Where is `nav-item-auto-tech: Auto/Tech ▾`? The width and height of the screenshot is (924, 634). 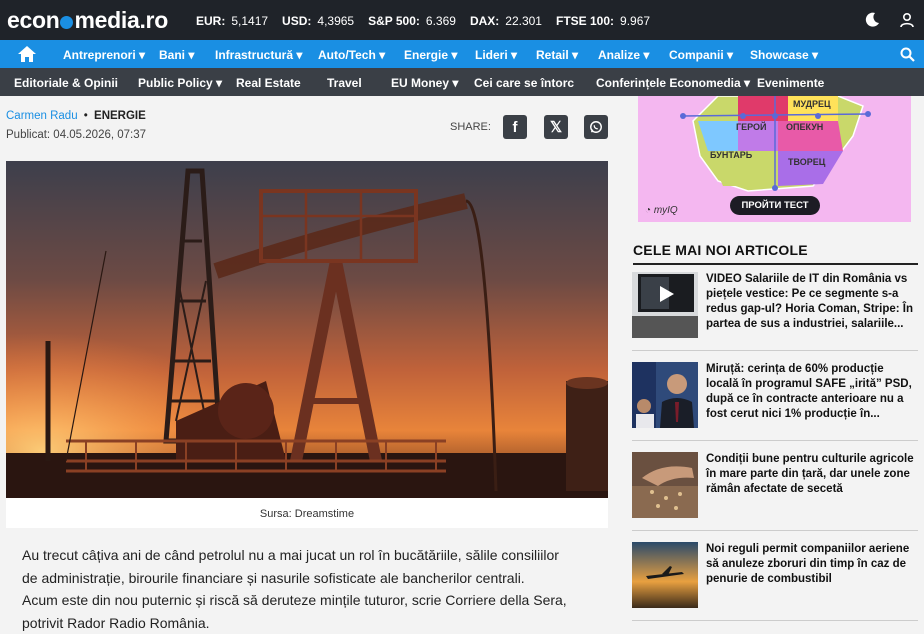 nav-item-auto-tech: Auto/Tech ▾ is located at coordinates (351, 55).